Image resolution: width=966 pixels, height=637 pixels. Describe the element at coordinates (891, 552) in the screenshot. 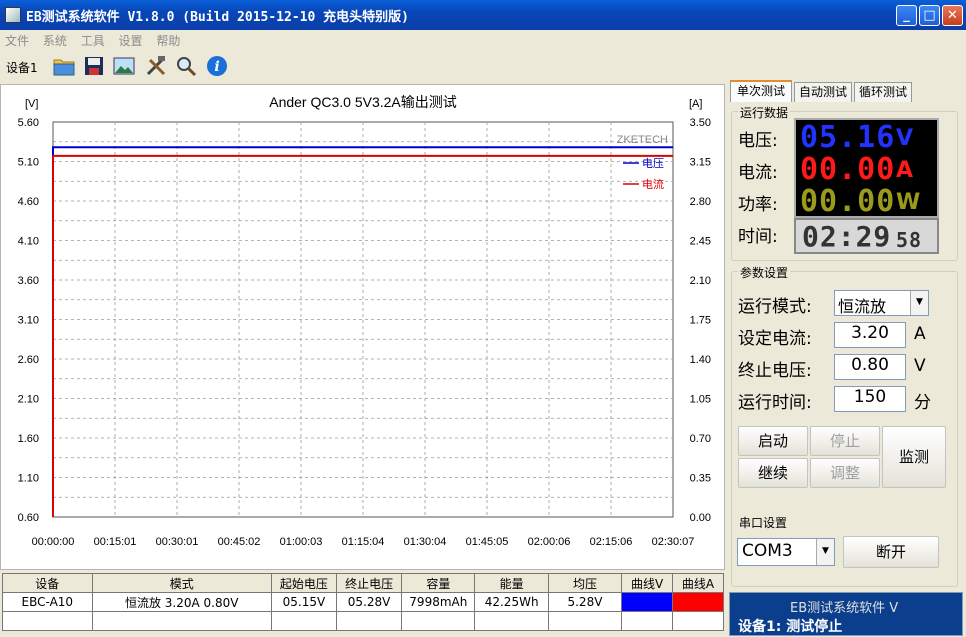

I see `disconnect-button: 断开` at that location.